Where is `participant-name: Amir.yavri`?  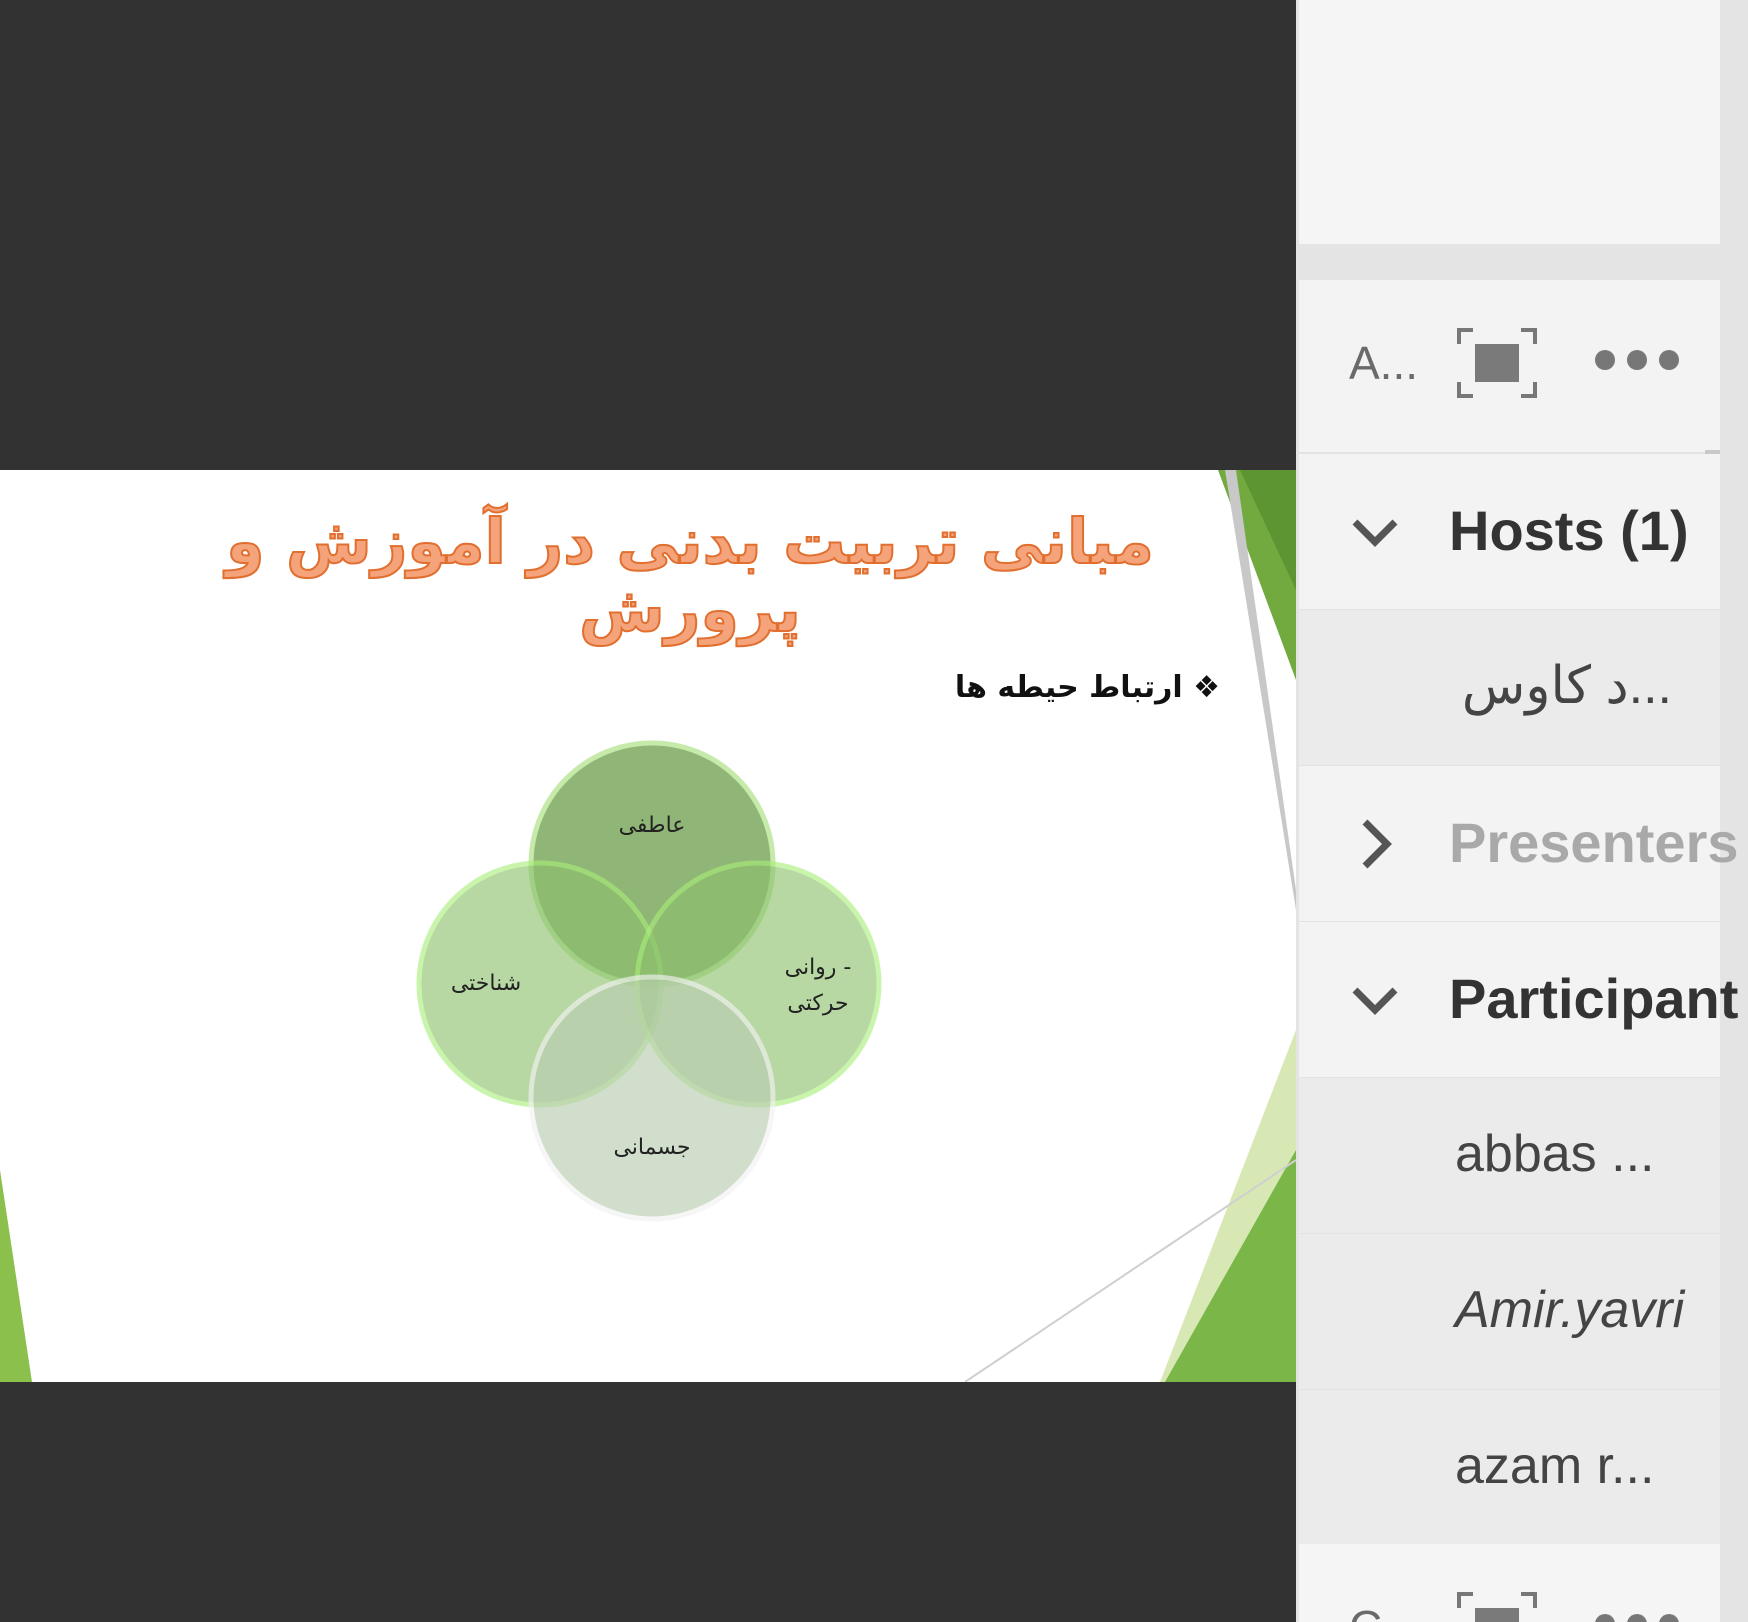 participant-name: Amir.yavri is located at coordinates (1570, 1310).